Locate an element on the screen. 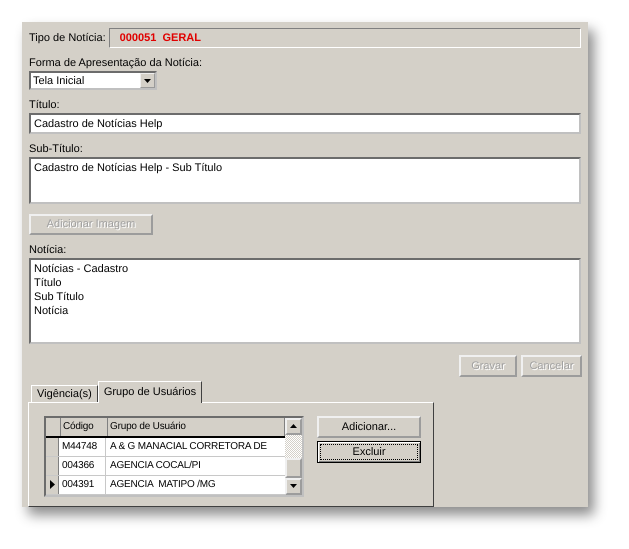  noticia-label: Notícia: is located at coordinates (47, 251).